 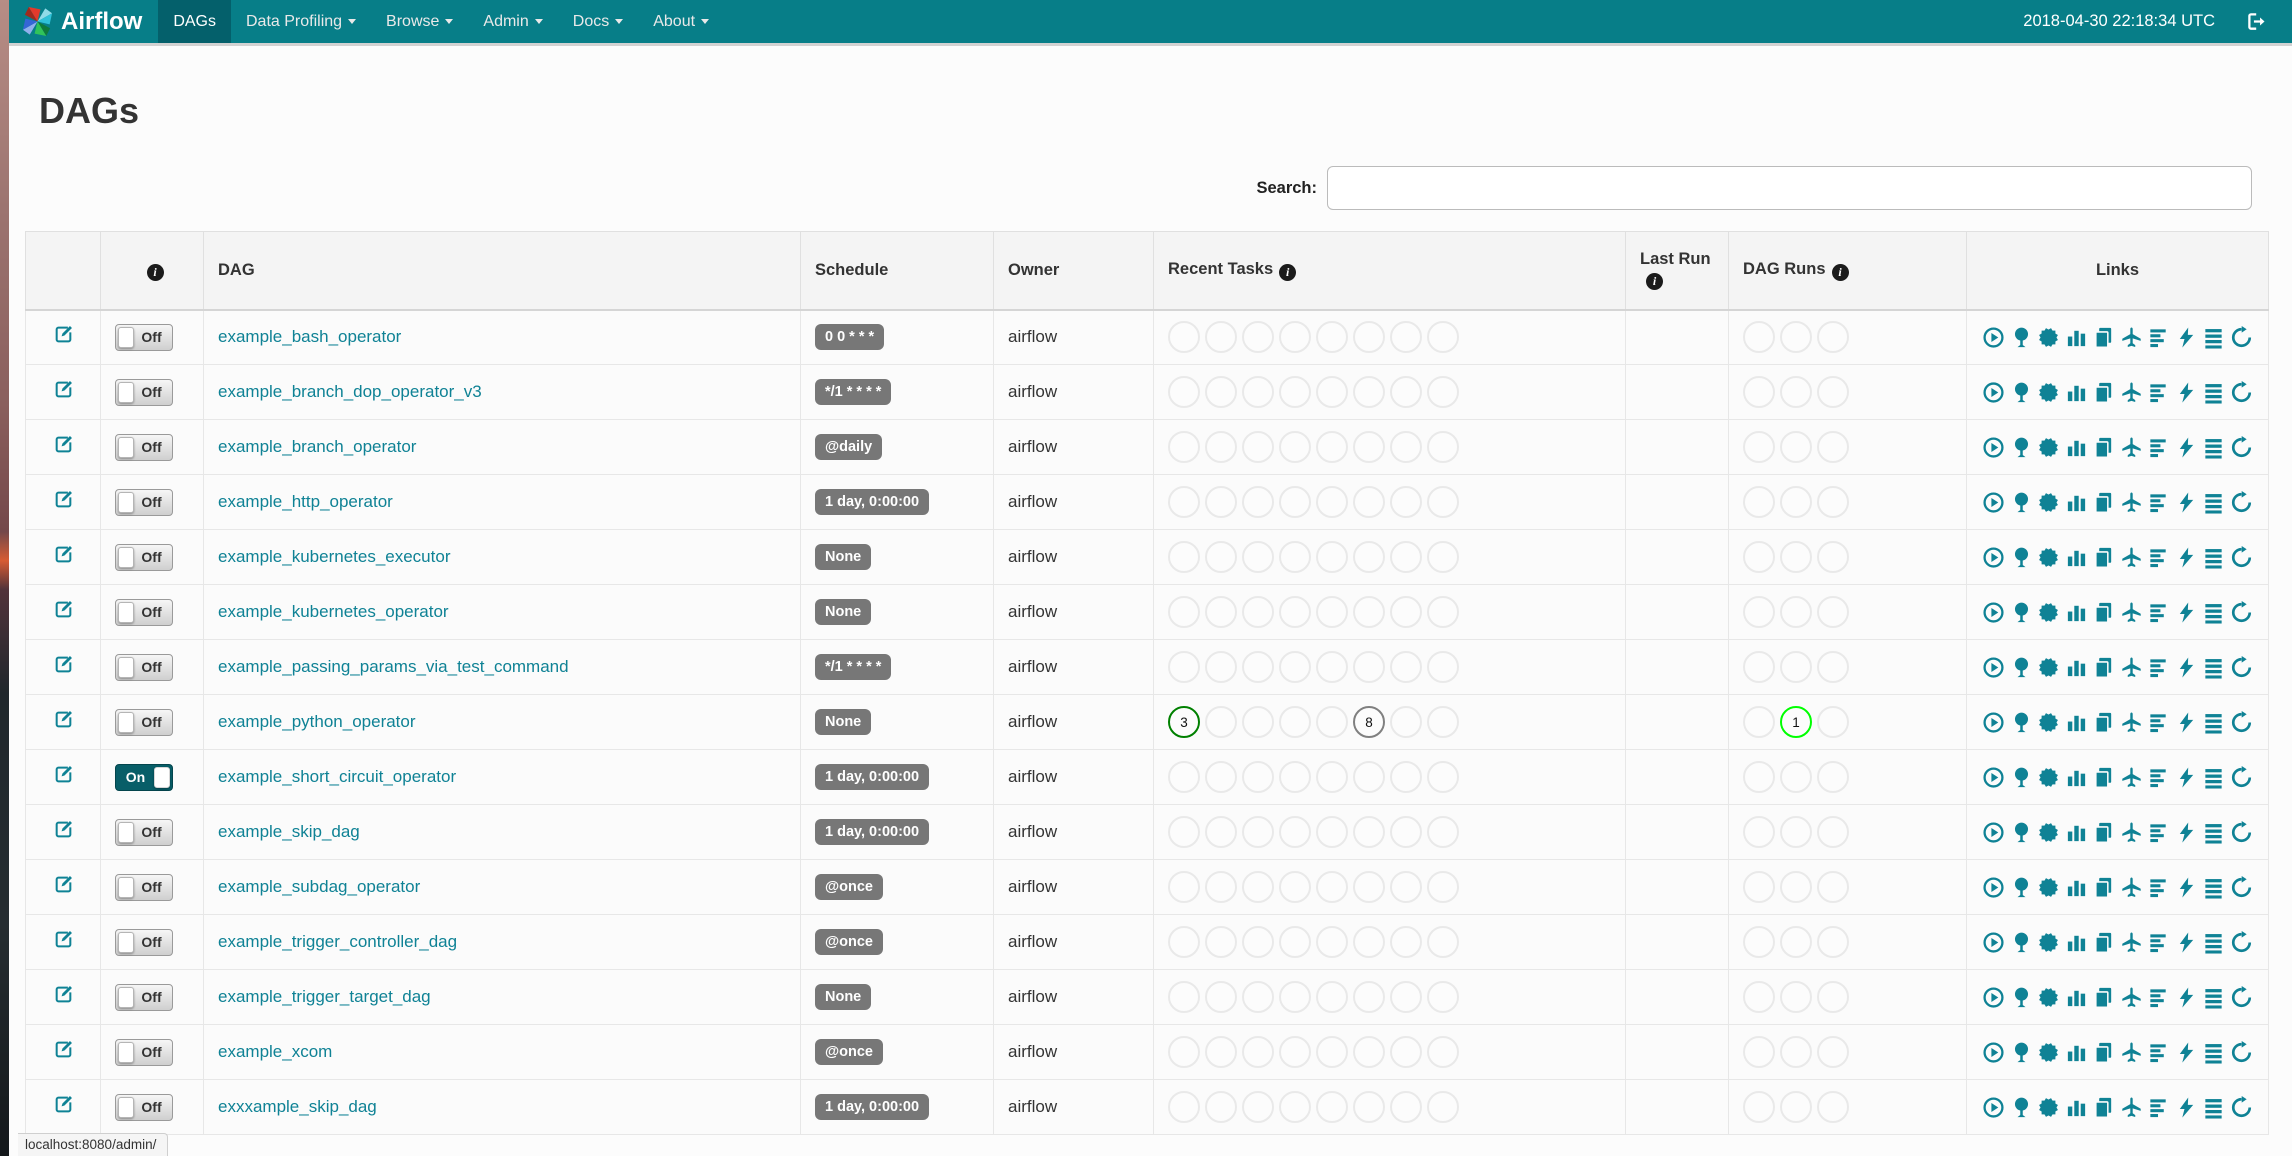 What do you see at coordinates (324, 996) in the screenshot?
I see `dag-link: example_trigger_target_dag` at bounding box center [324, 996].